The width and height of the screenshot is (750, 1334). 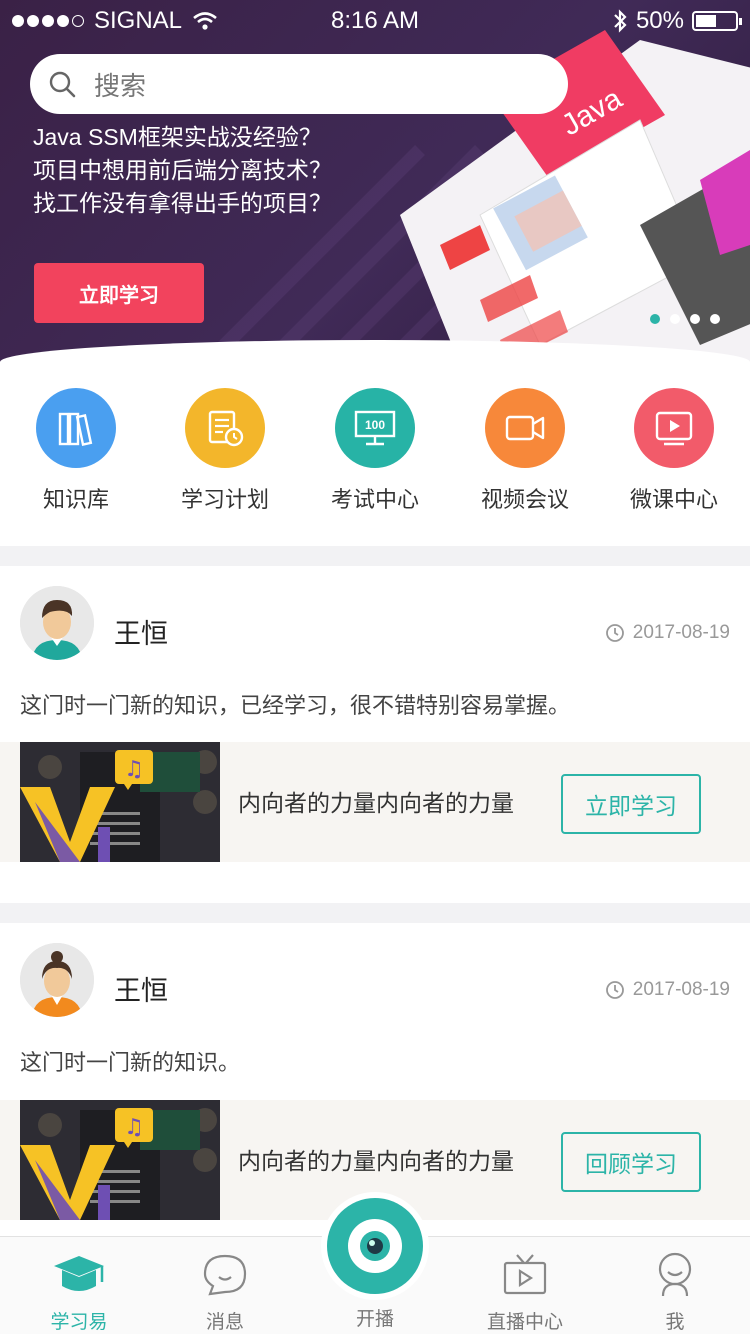 What do you see at coordinates (130, 1062) in the screenshot?
I see `post-comment: 这门时一门新的知识。` at bounding box center [130, 1062].